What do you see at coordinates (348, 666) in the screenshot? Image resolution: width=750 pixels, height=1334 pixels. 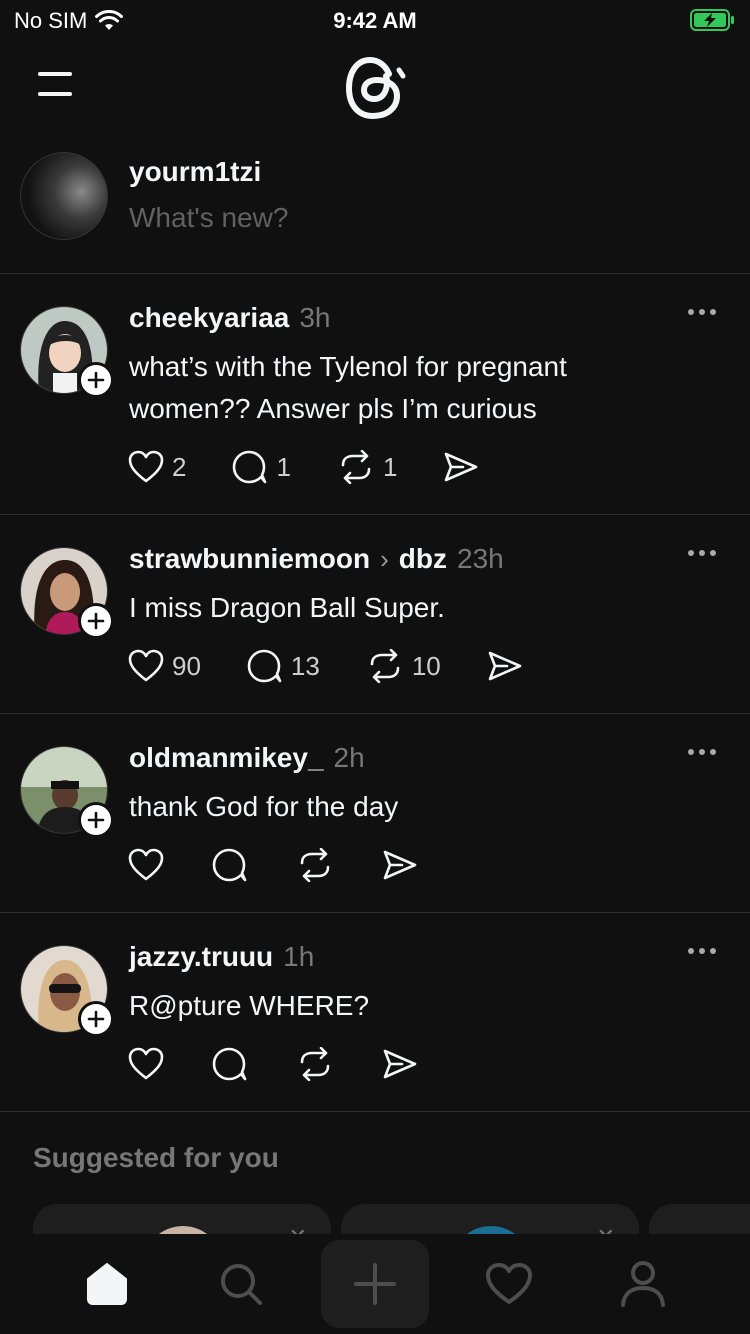 I see `post-actions: 90 13 10` at bounding box center [348, 666].